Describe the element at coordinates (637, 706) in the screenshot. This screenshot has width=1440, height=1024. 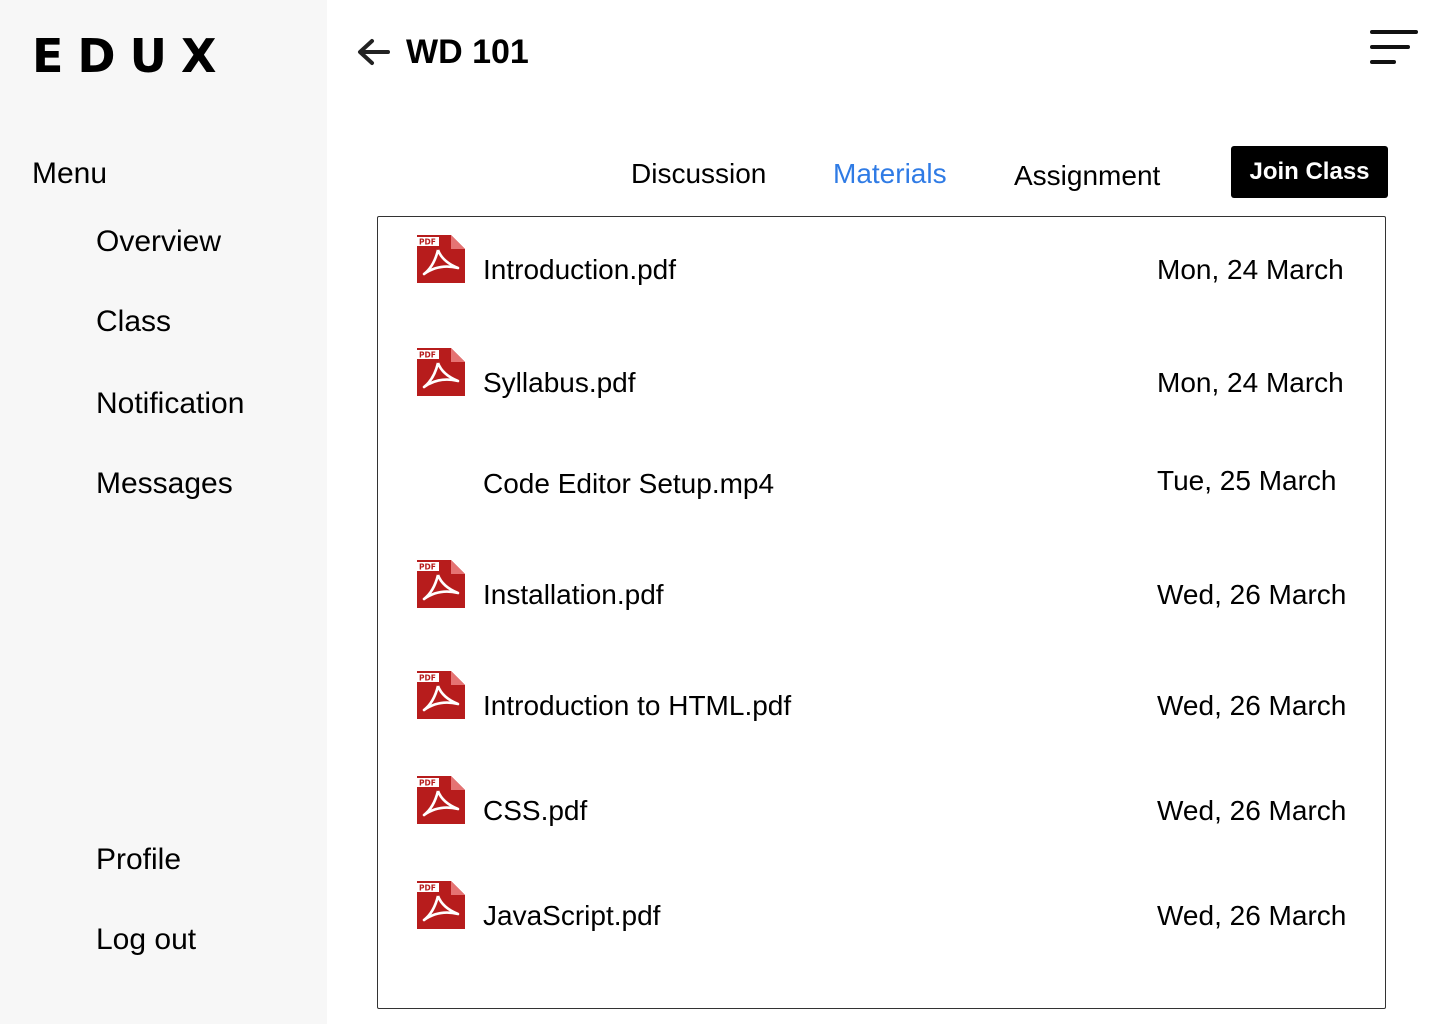
I see `material-name: Introduction to HTML.pdf` at that location.